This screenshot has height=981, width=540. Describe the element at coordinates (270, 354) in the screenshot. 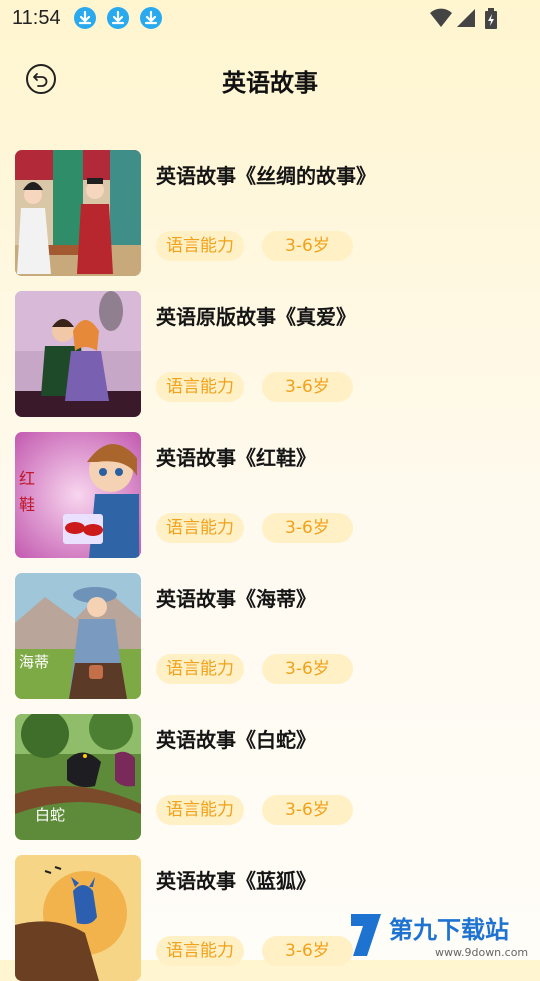

I see `story-item: 英语原版故事《真爱》 语言能力 3-6岁` at that location.